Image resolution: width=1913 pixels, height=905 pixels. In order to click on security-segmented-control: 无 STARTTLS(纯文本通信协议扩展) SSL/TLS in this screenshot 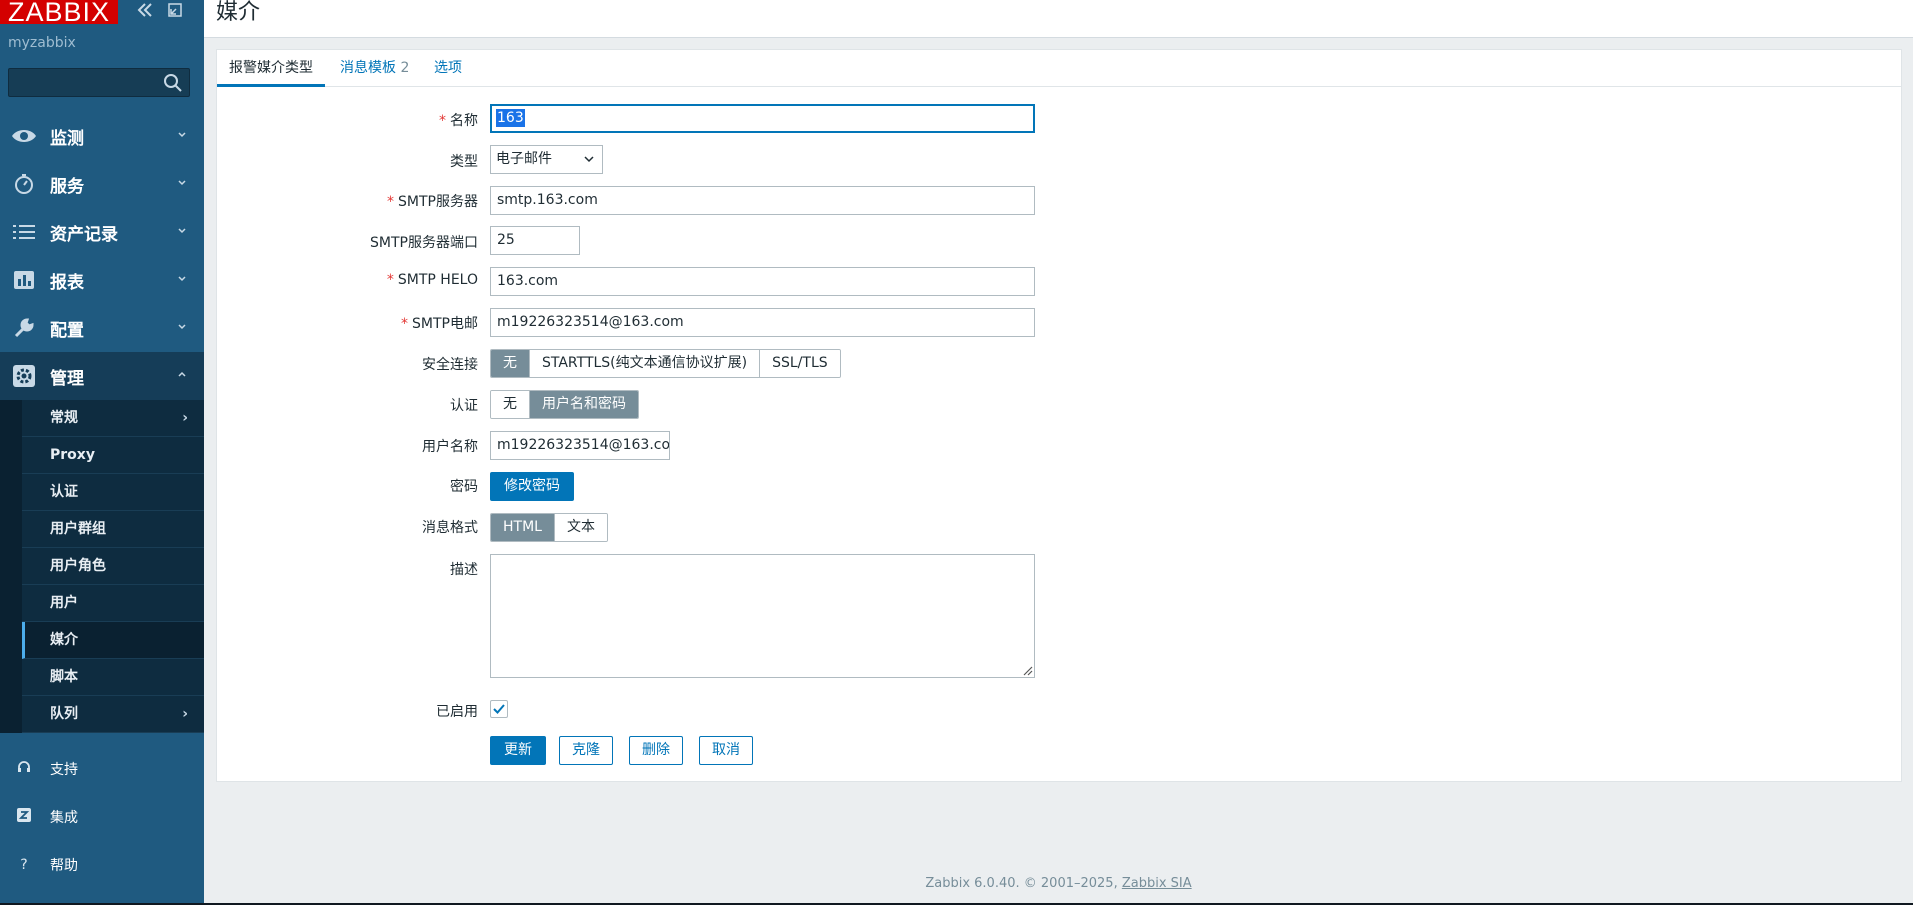, I will do `click(665, 363)`.